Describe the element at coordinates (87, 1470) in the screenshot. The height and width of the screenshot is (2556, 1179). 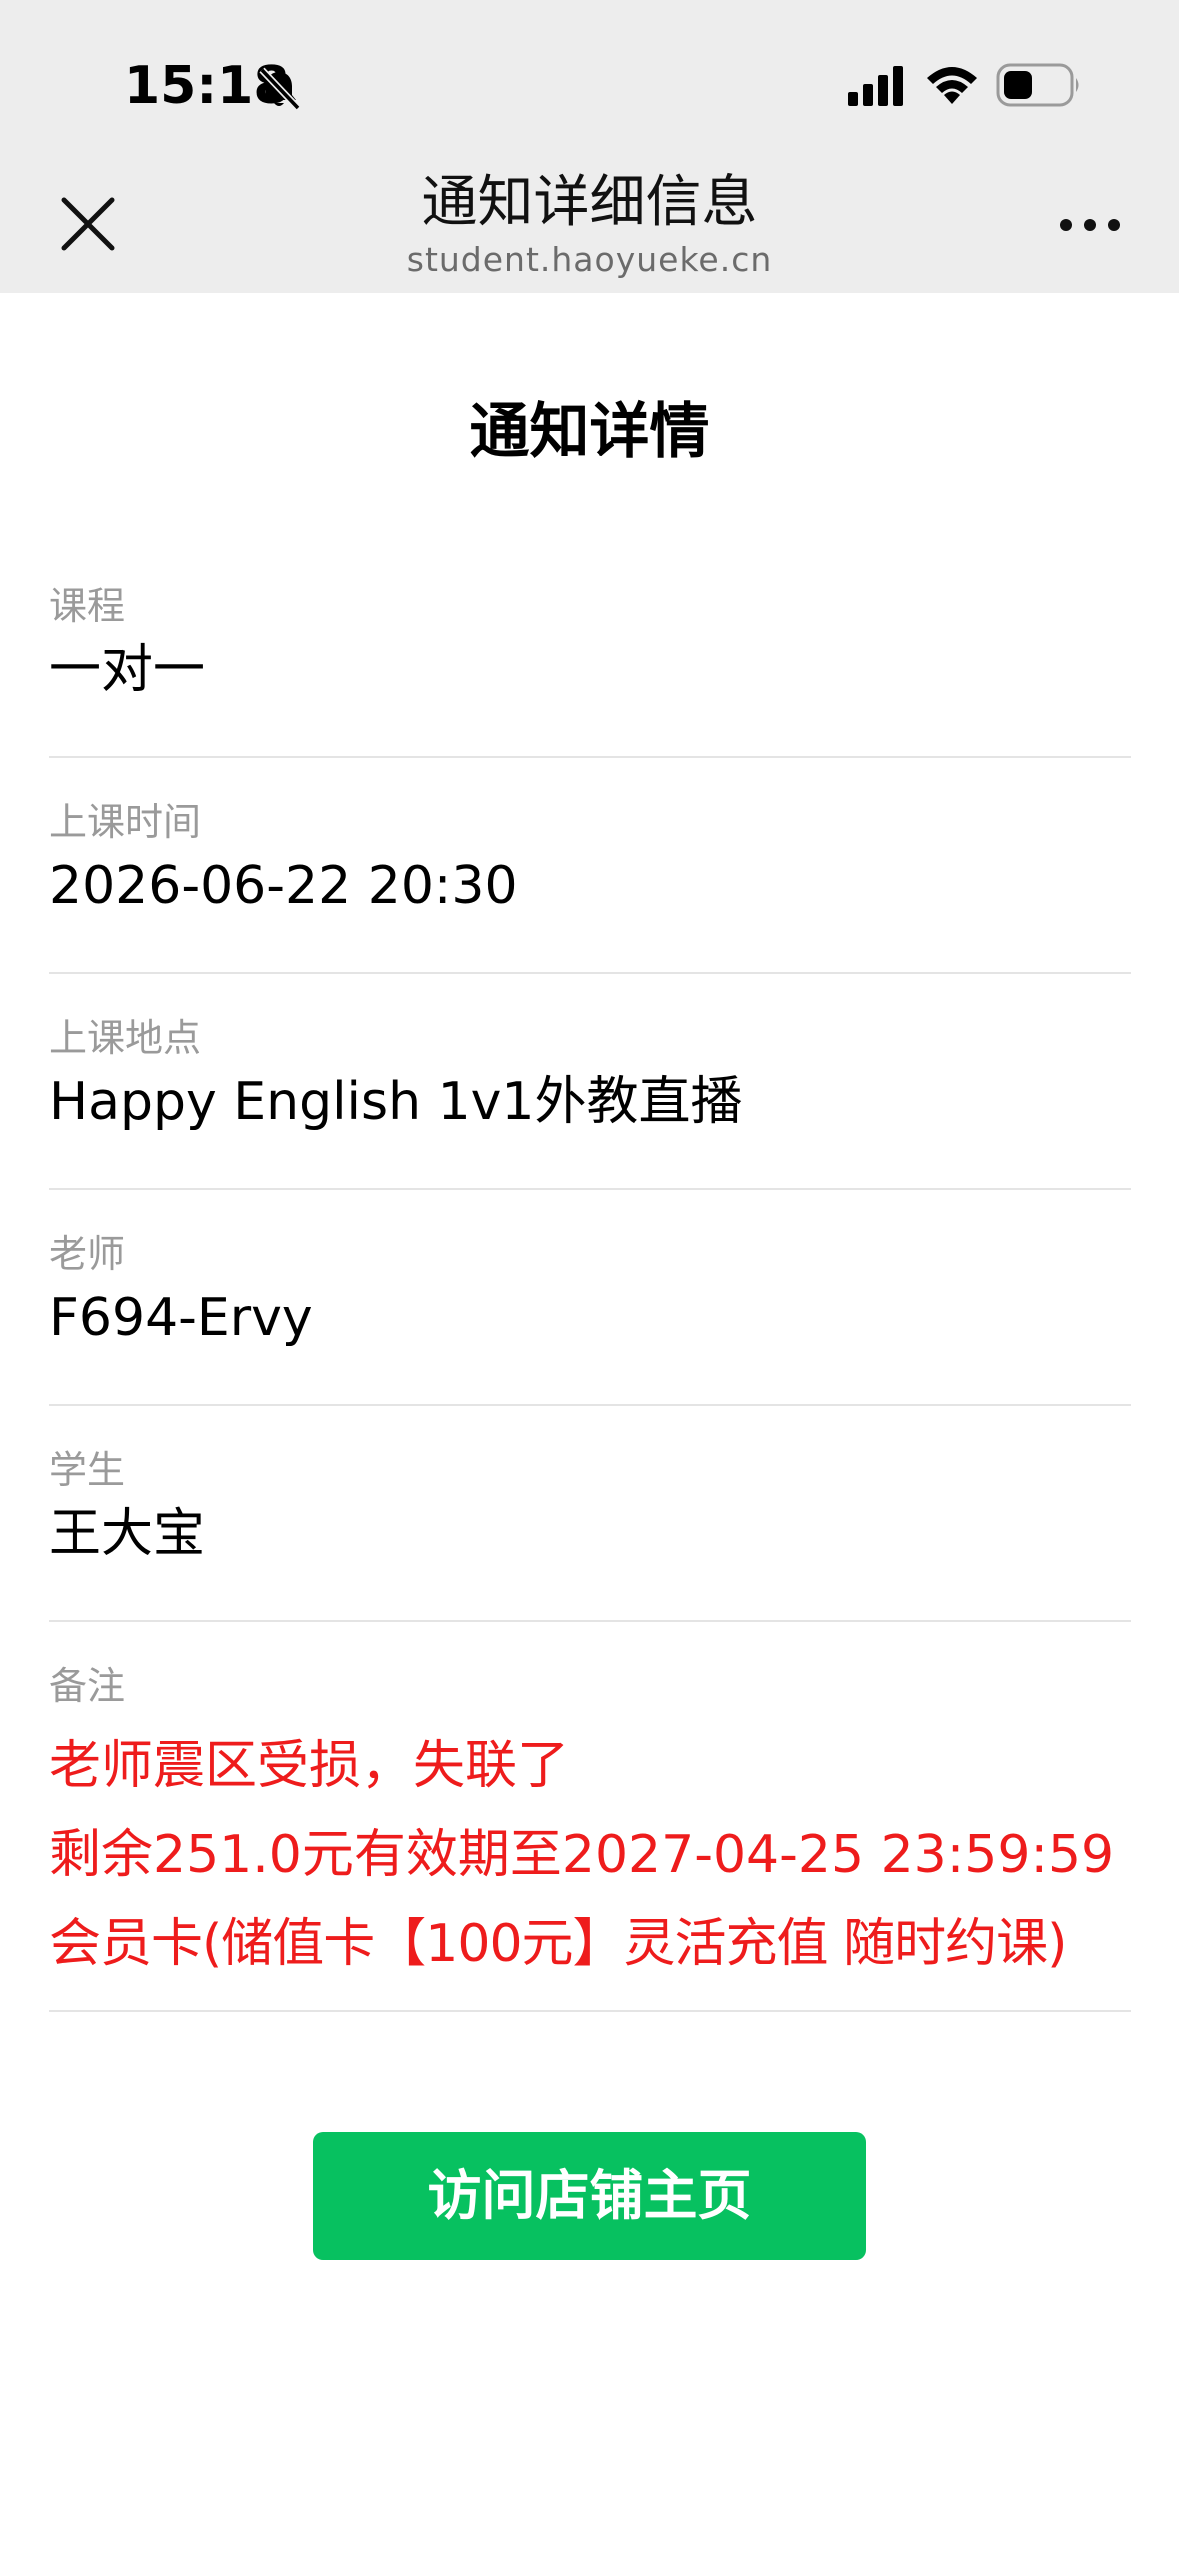
I see `student-label: 学生` at that location.